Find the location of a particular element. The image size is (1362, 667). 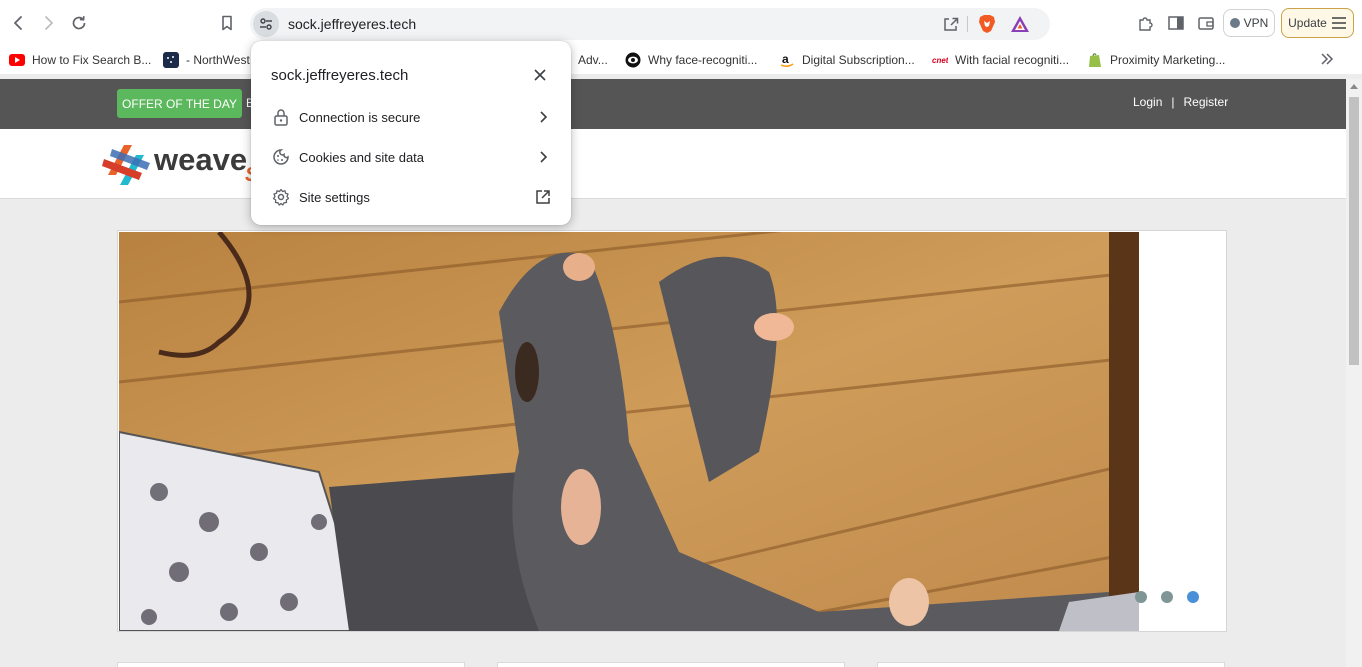

rewards-triangle-icon is located at coordinates (1020, 24).